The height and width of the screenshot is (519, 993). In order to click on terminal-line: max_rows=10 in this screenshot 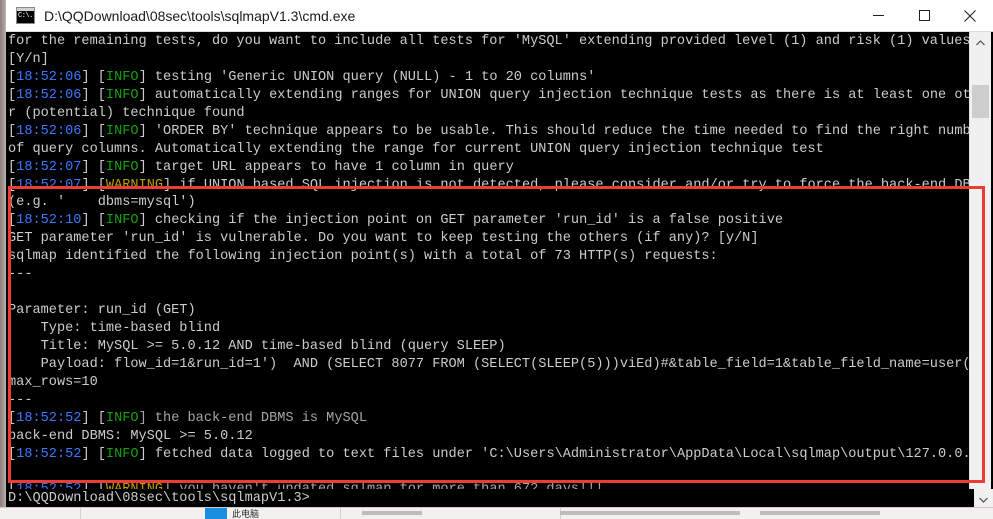, I will do `click(488, 383)`.